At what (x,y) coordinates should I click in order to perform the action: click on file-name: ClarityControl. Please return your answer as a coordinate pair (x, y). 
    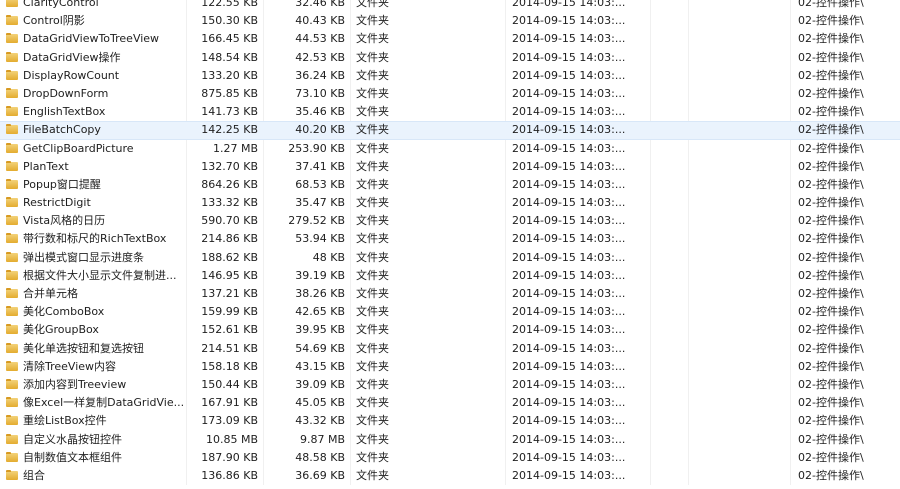
    Looking at the image, I should click on (61, 4).